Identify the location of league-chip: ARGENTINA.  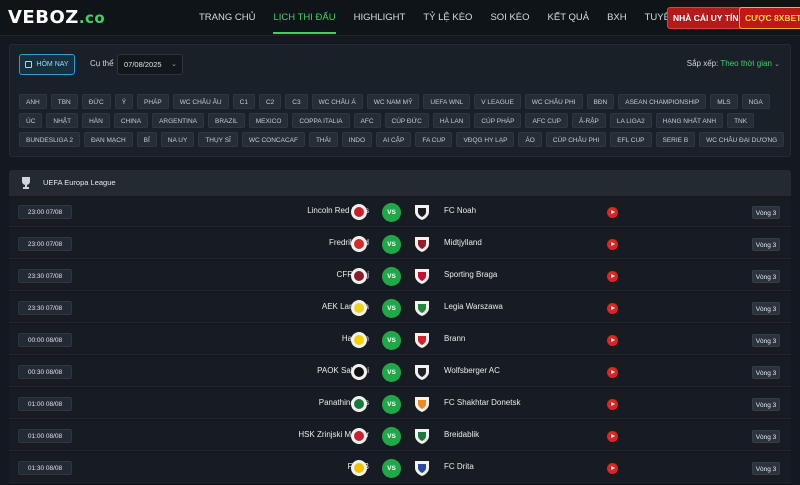
(178, 120).